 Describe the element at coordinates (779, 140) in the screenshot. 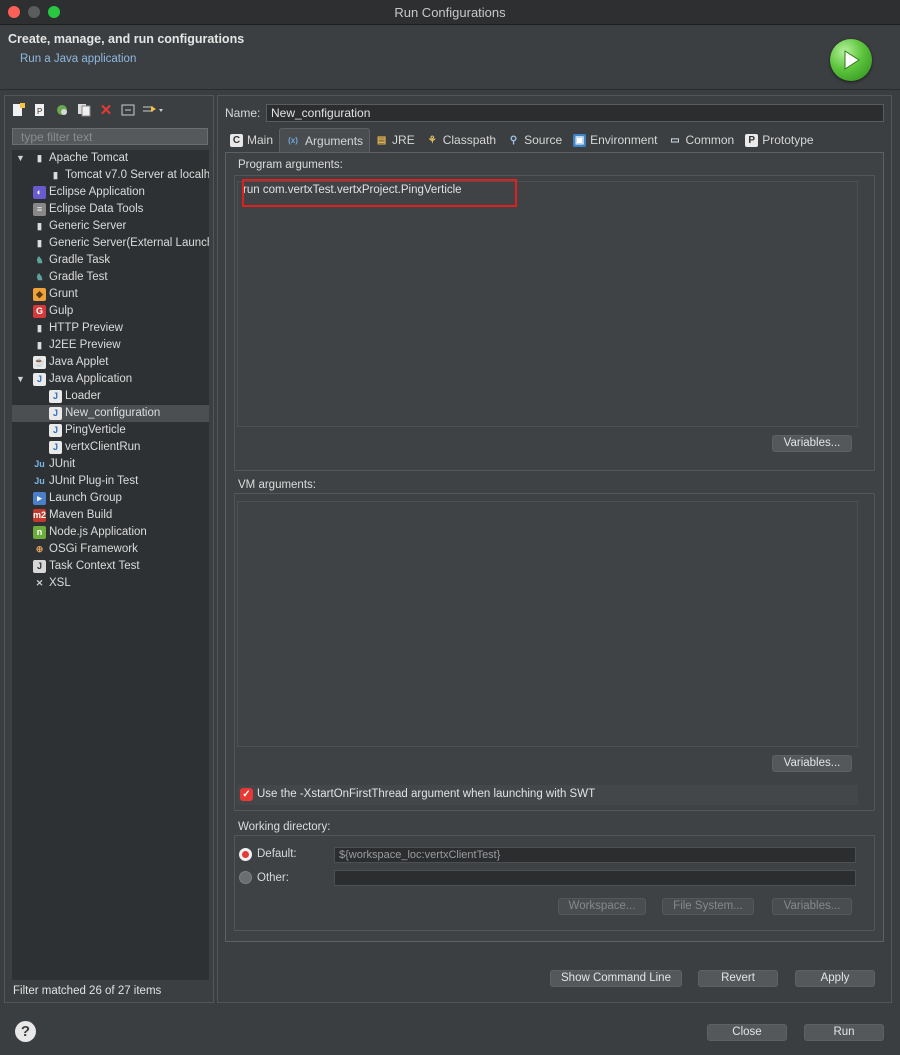

I see `tab-prototype: P Prototype` at that location.